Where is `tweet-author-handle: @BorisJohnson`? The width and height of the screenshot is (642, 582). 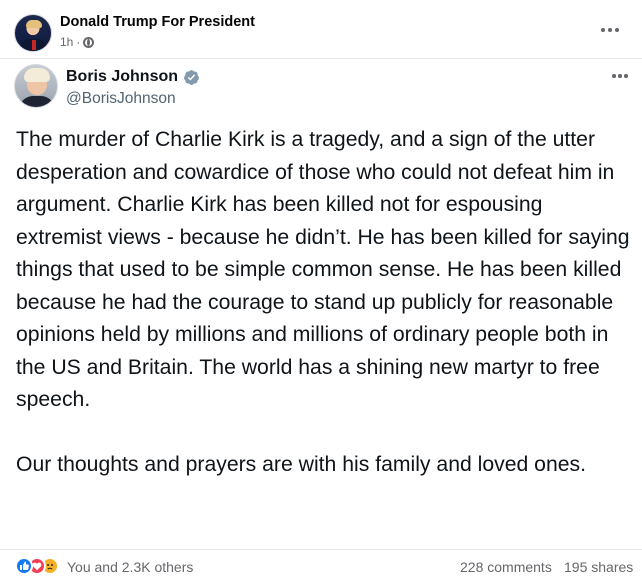 tweet-author-handle: @BorisJohnson is located at coordinates (121, 98).